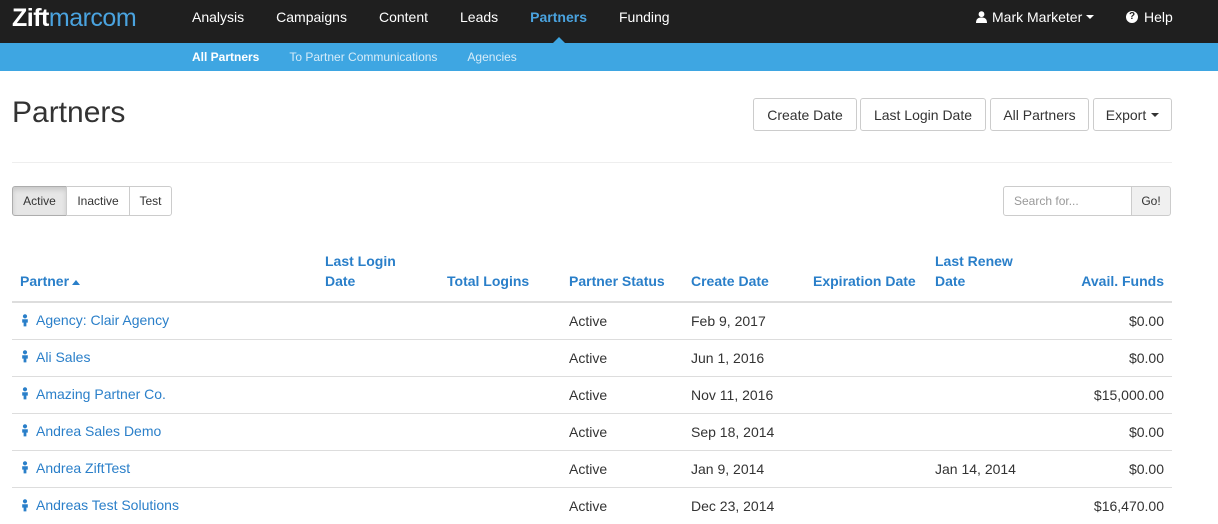 The height and width of the screenshot is (524, 1218). Describe the element at coordinates (360, 261) in the screenshot. I see `column-header-last-login-line1: Last Login` at that location.